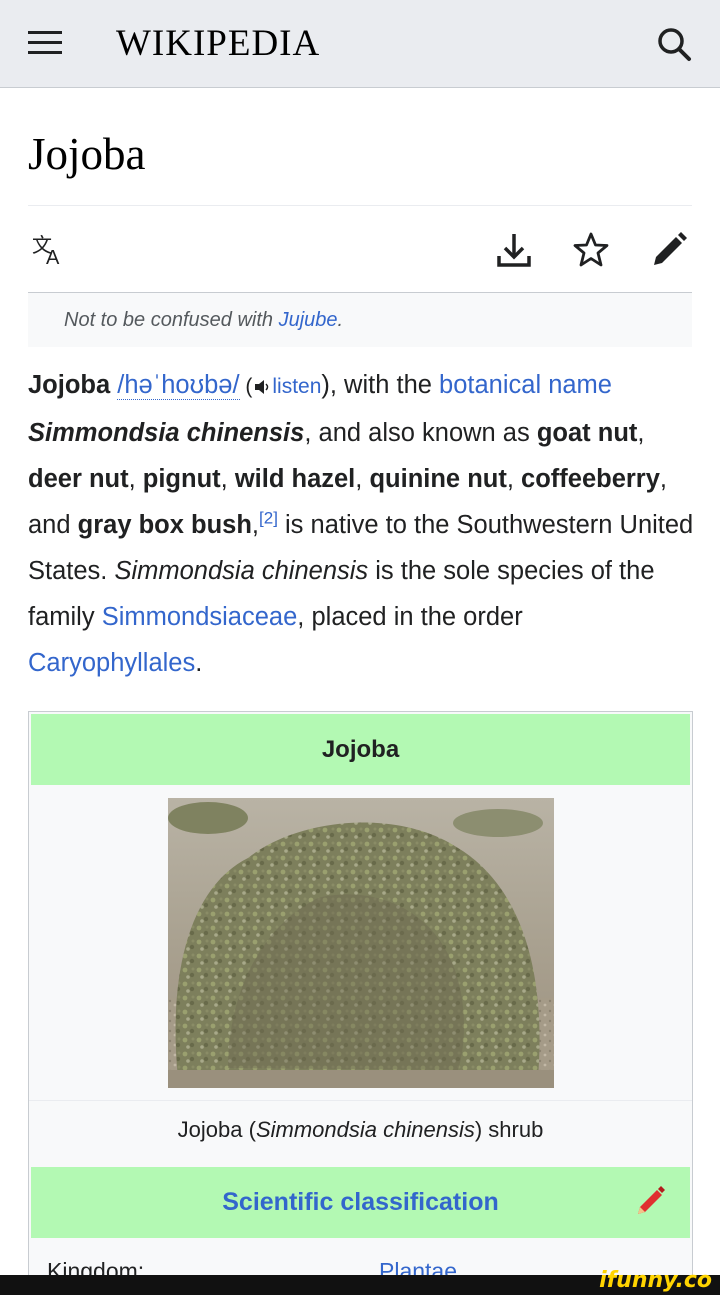  Describe the element at coordinates (295, 479) in the screenshot. I see `common-name: wild hazel` at that location.